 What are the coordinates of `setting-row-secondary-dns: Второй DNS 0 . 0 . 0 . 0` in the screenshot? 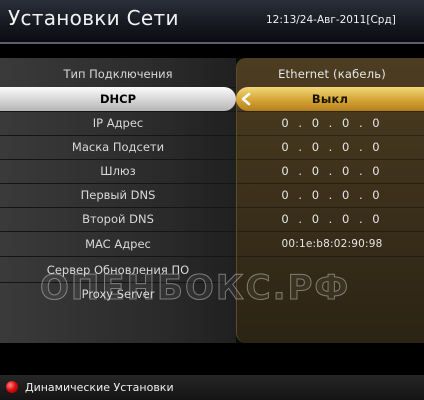 It's located at (212, 219).